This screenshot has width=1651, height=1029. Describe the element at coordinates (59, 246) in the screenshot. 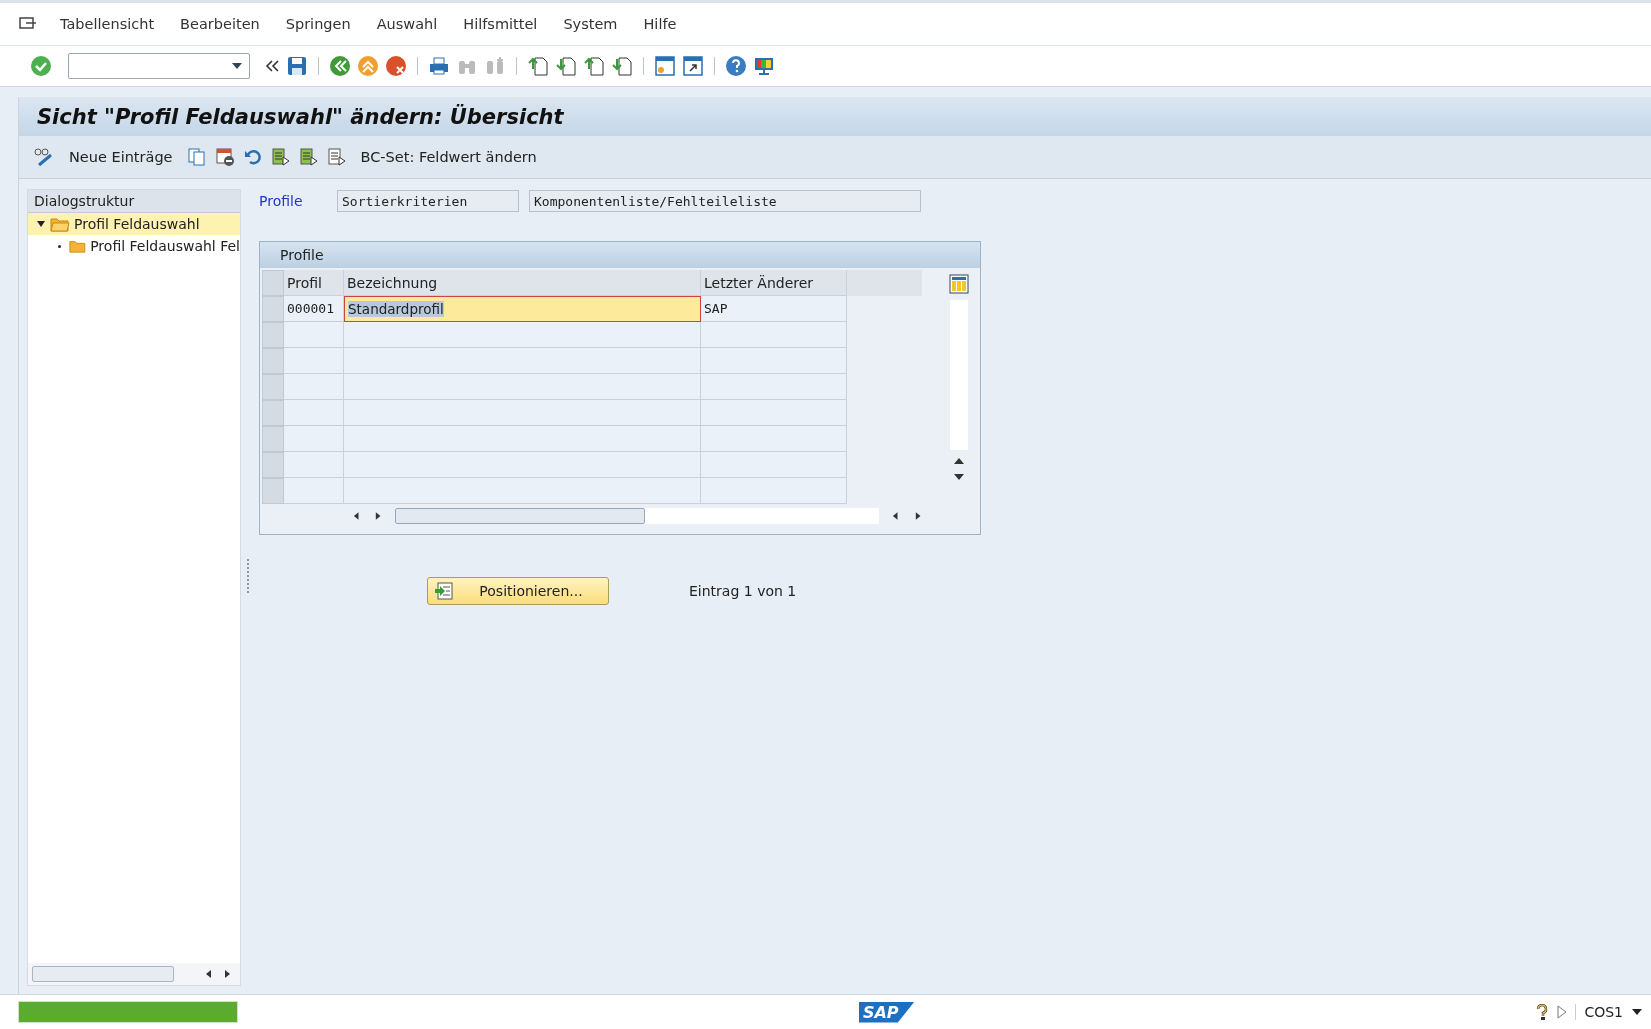

I see `bullet-icon` at that location.